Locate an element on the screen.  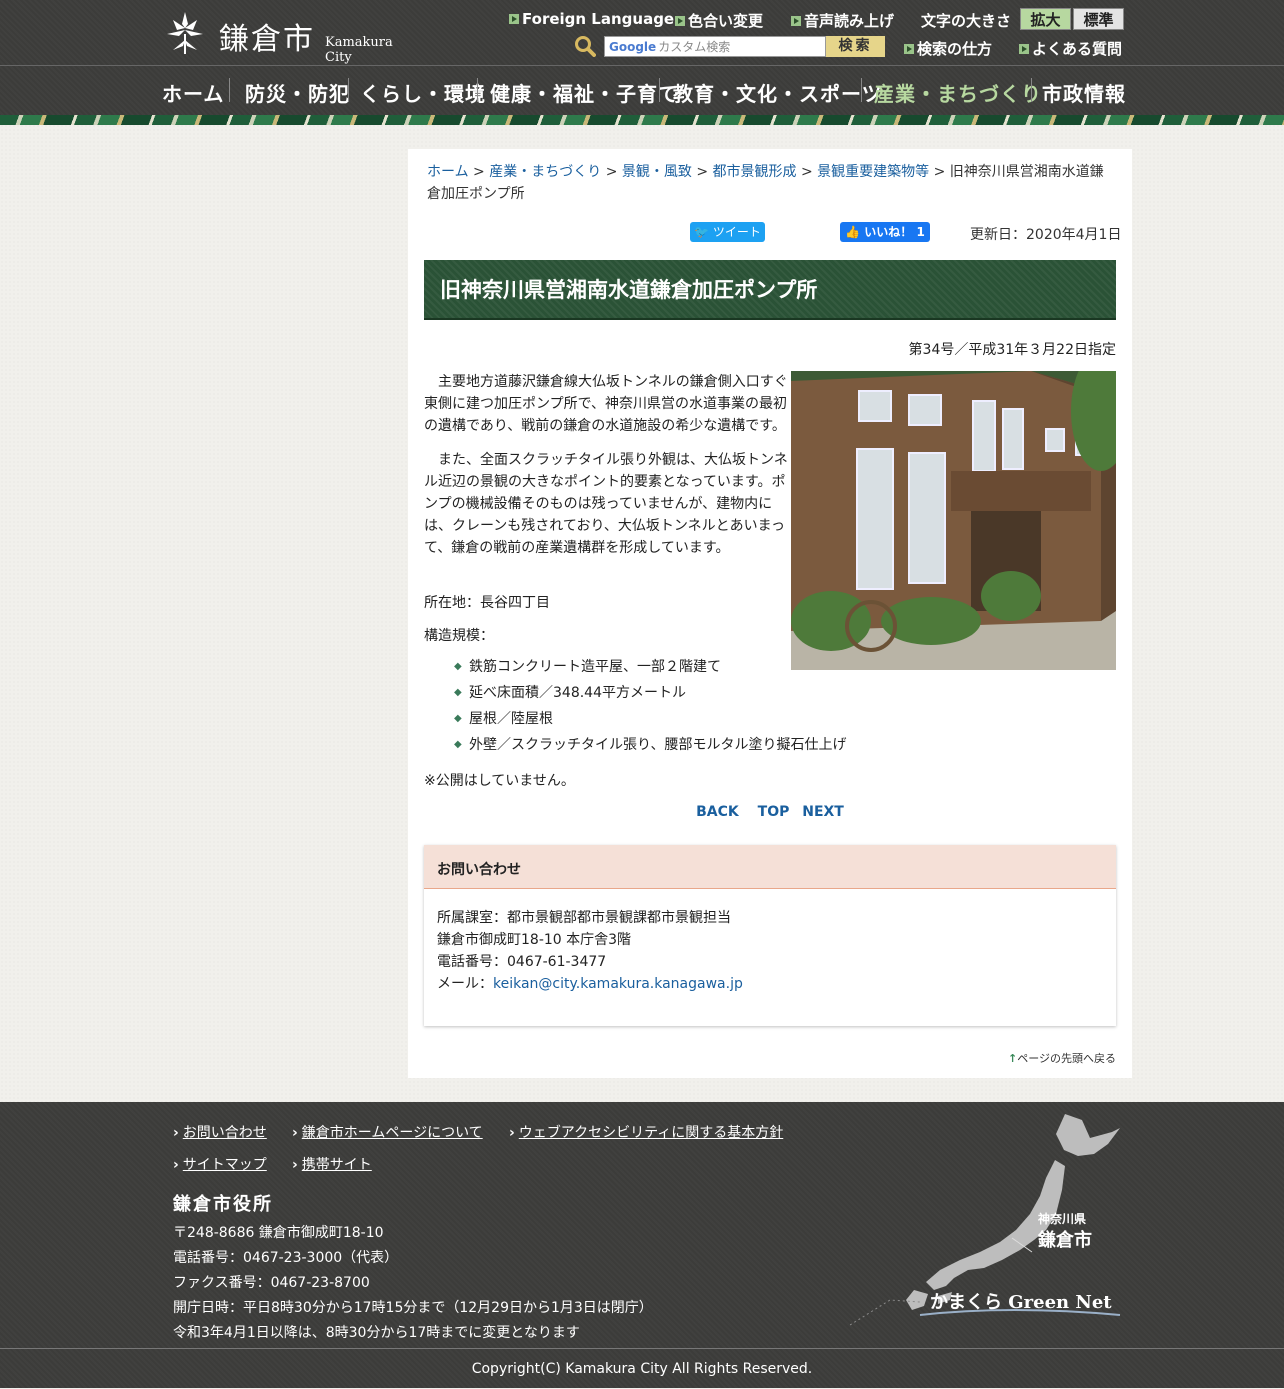
nav-home: ホーム is located at coordinates (193, 92).